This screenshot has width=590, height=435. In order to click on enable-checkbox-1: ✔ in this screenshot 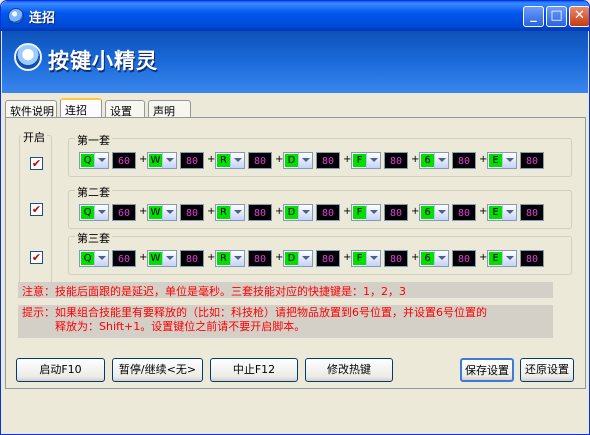, I will do `click(36, 163)`.